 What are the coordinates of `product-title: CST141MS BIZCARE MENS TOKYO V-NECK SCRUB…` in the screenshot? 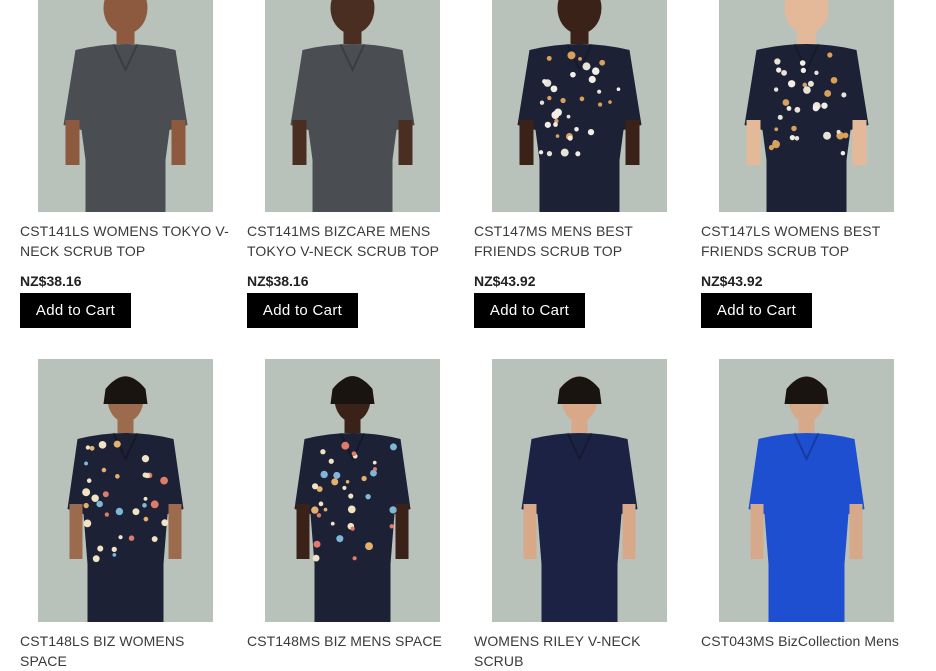 It's located at (354, 241).